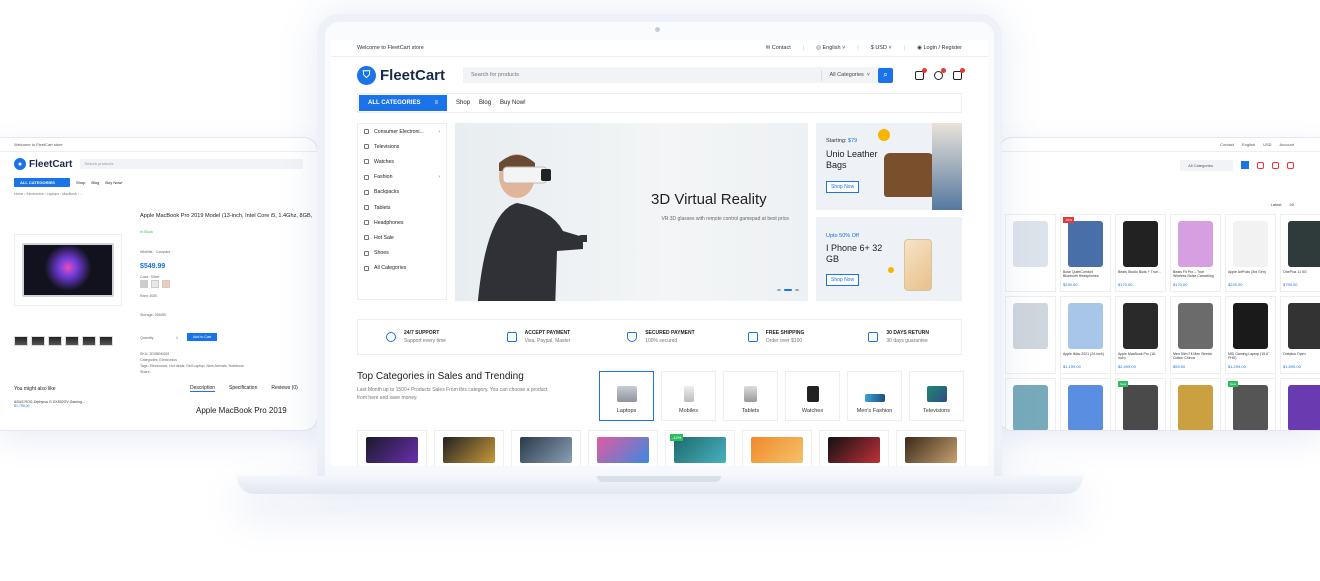 This screenshot has height=581, width=1320. Describe the element at coordinates (80, 182) in the screenshot. I see `left-nav-link: Shop` at that location.